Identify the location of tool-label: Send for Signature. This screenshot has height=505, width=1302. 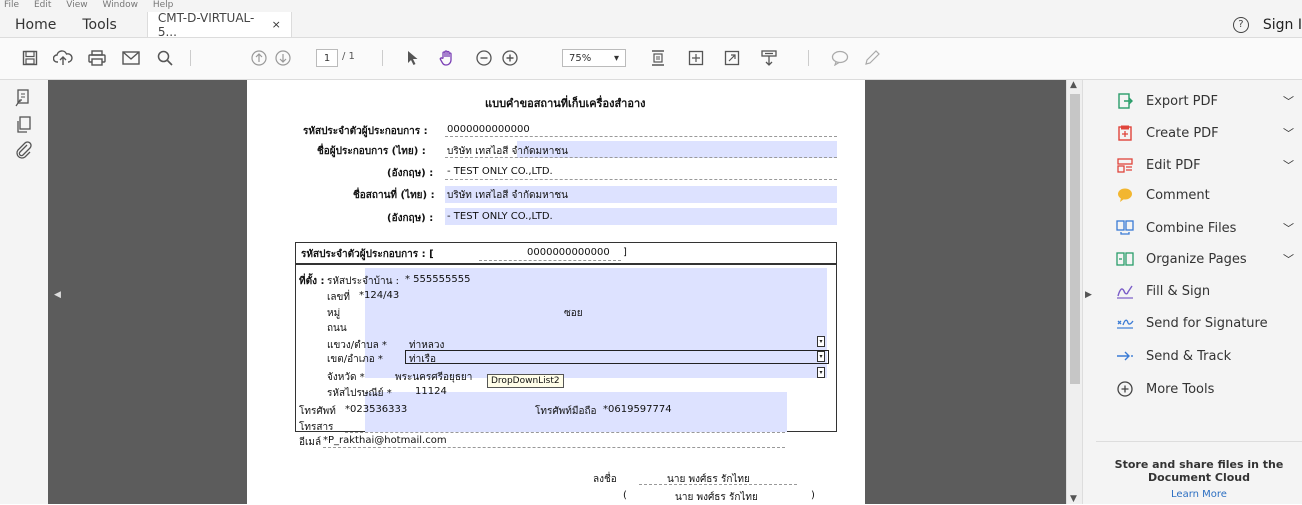
(1207, 323).